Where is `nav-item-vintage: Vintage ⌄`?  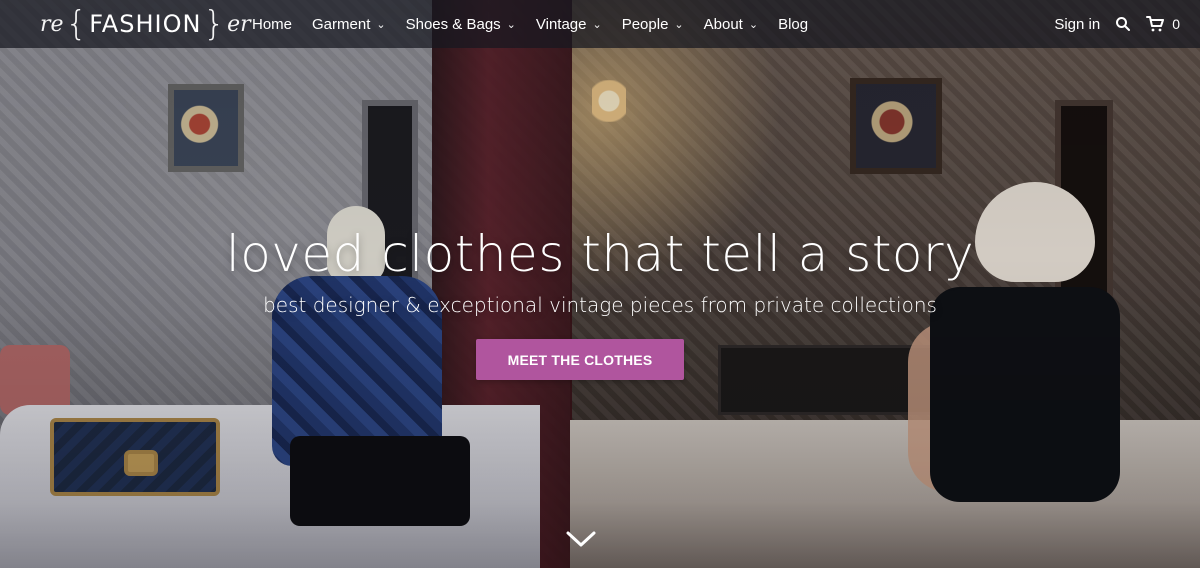
nav-item-vintage: Vintage ⌄ is located at coordinates (569, 24).